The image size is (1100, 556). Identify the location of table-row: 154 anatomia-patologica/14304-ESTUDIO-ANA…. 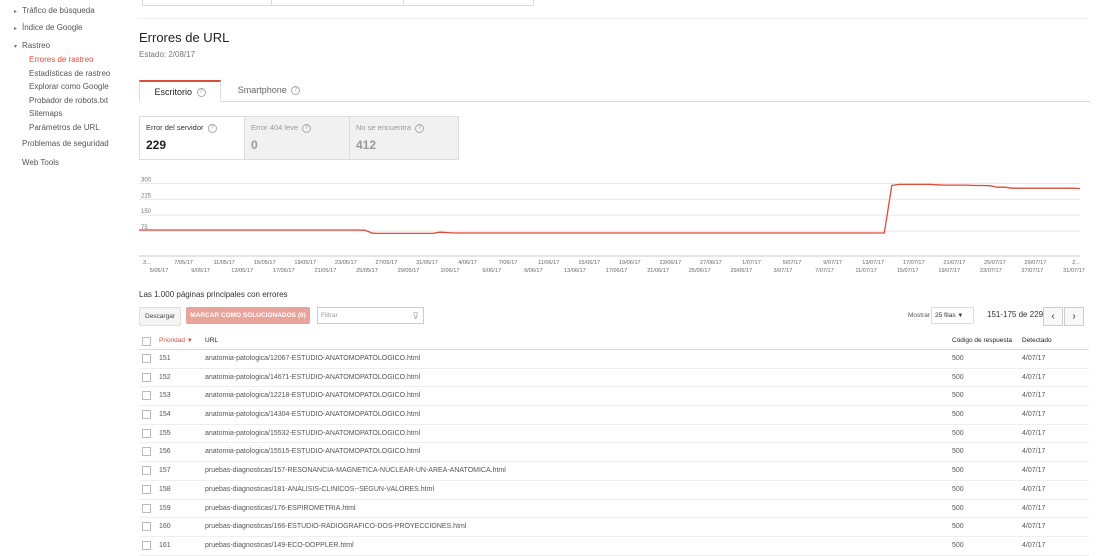
(614, 415).